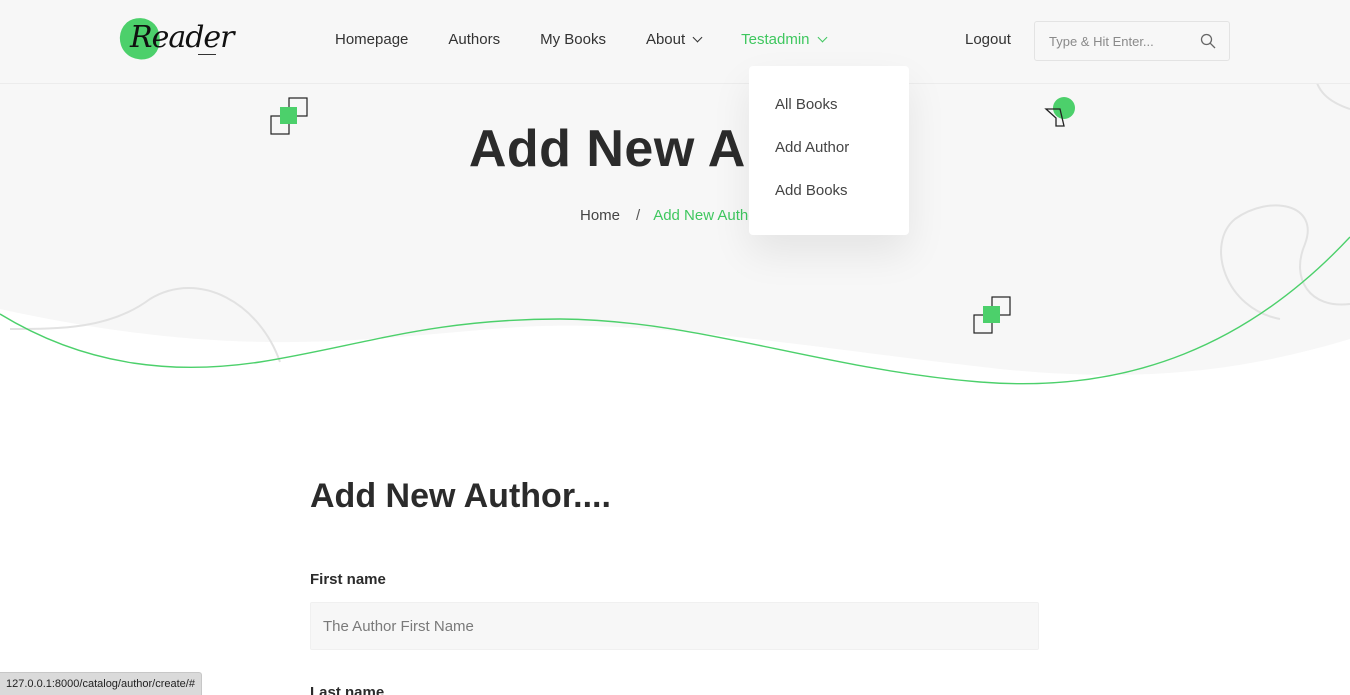 Image resolution: width=1350 pixels, height=695 pixels. What do you see at coordinates (829, 203) in the screenshot?
I see `menu-item-add-books: Add Books` at bounding box center [829, 203].